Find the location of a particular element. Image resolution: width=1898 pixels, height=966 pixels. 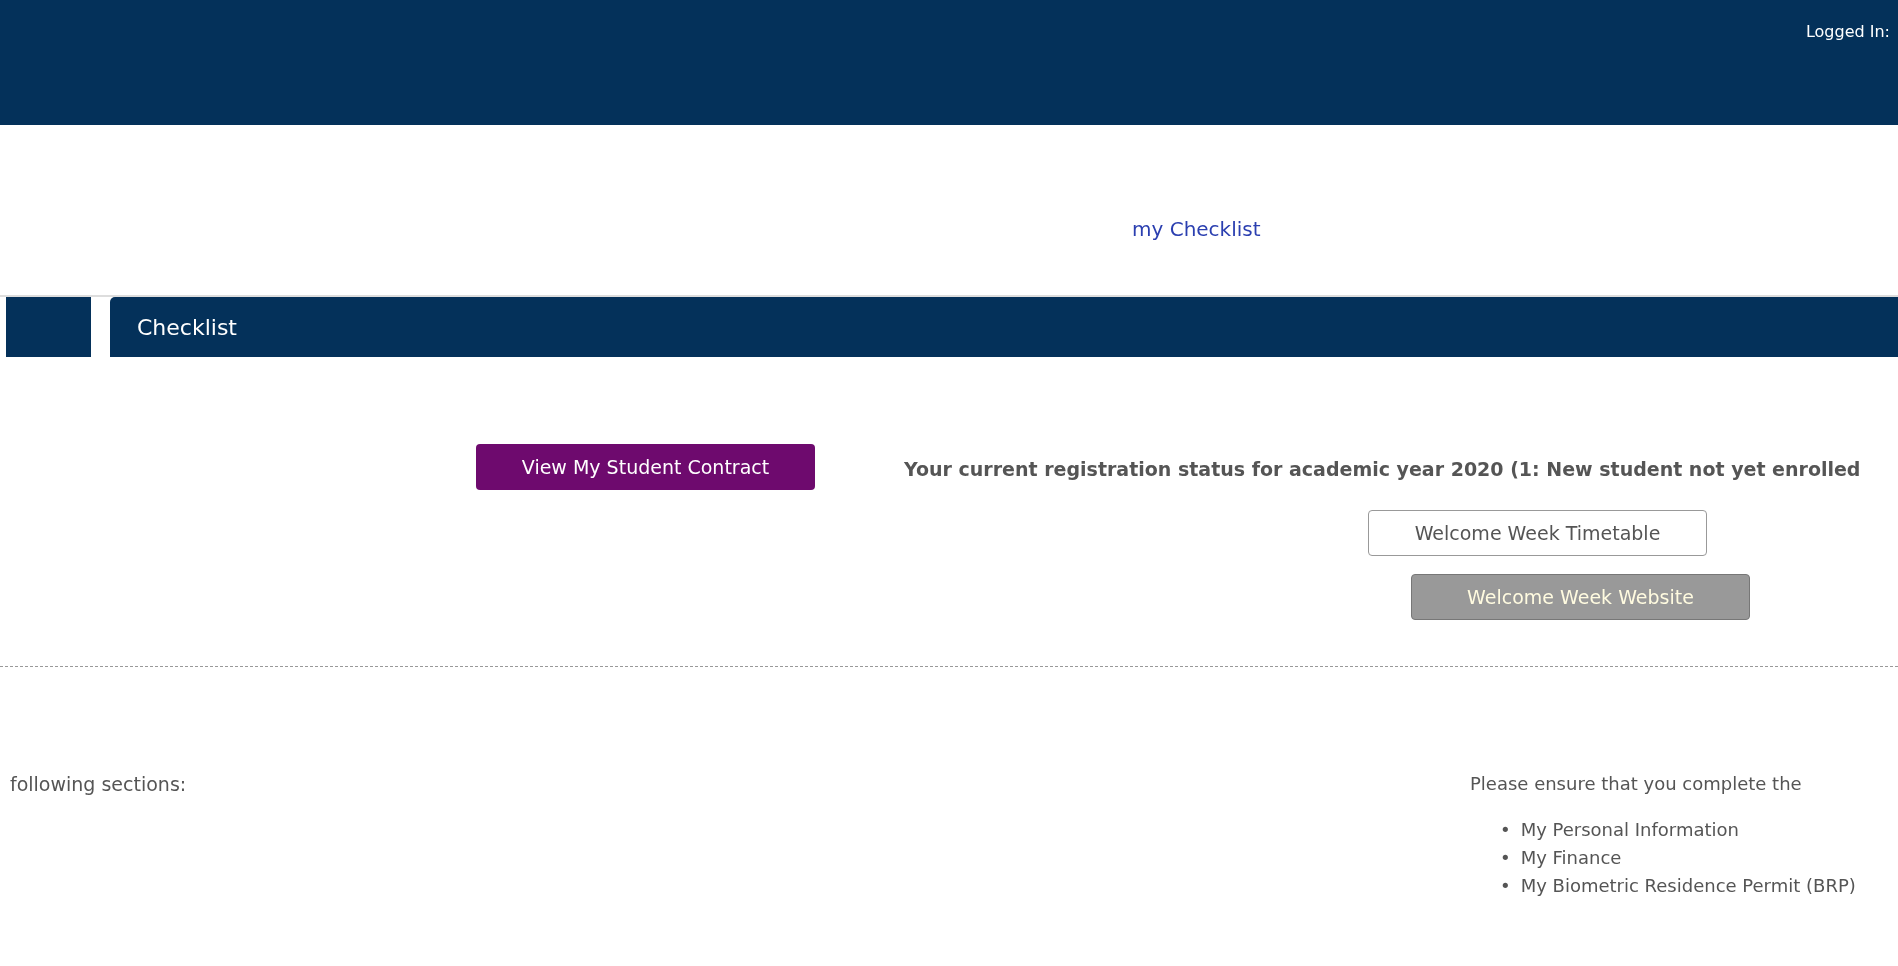

instruction-text: Please ensure that you complete the is located at coordinates (1636, 783).